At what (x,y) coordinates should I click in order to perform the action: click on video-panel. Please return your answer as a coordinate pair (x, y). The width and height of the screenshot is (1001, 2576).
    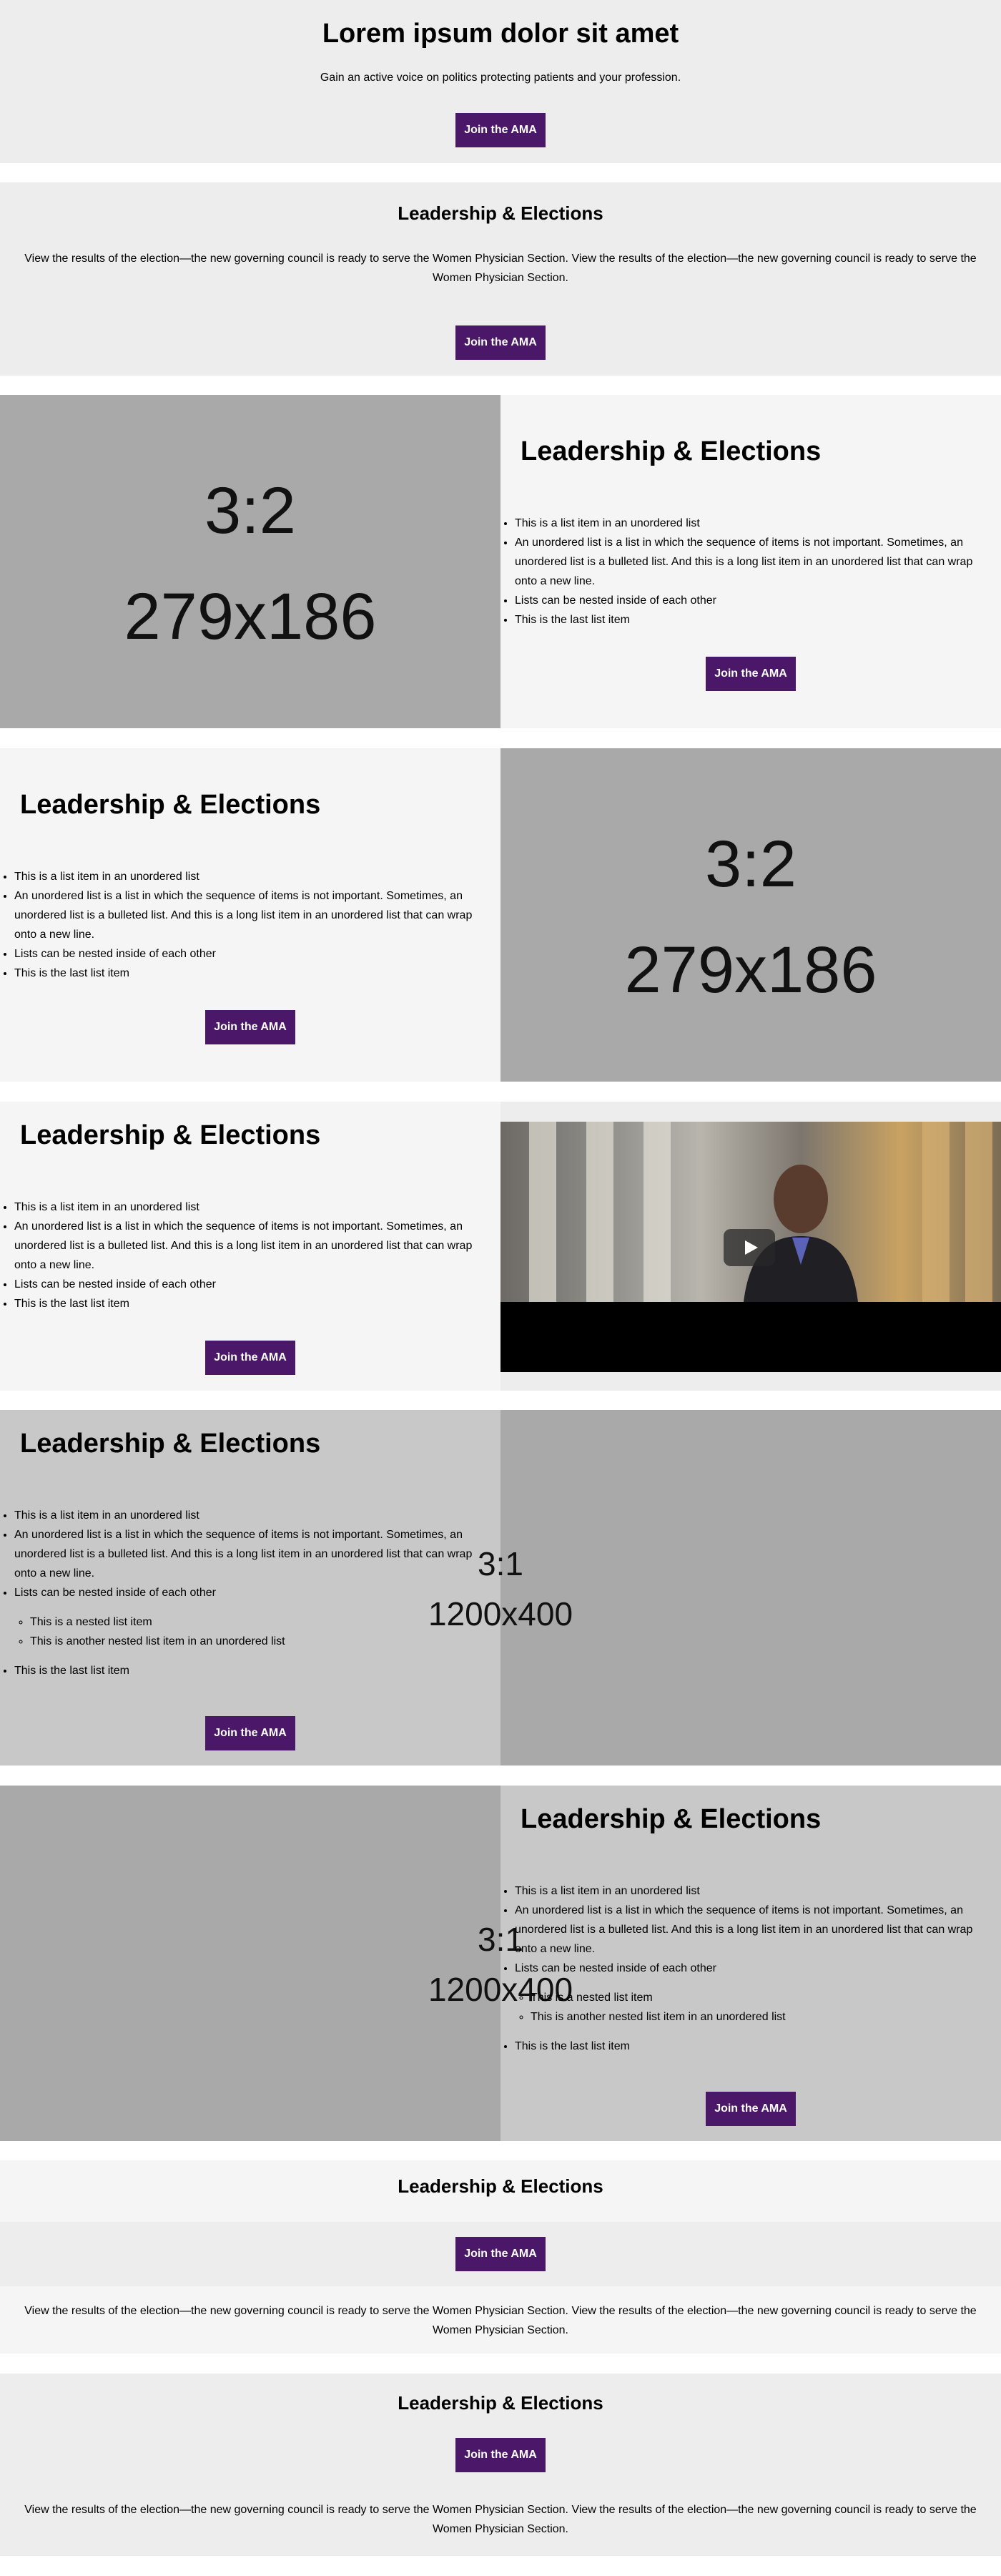
    Looking at the image, I should click on (750, 1246).